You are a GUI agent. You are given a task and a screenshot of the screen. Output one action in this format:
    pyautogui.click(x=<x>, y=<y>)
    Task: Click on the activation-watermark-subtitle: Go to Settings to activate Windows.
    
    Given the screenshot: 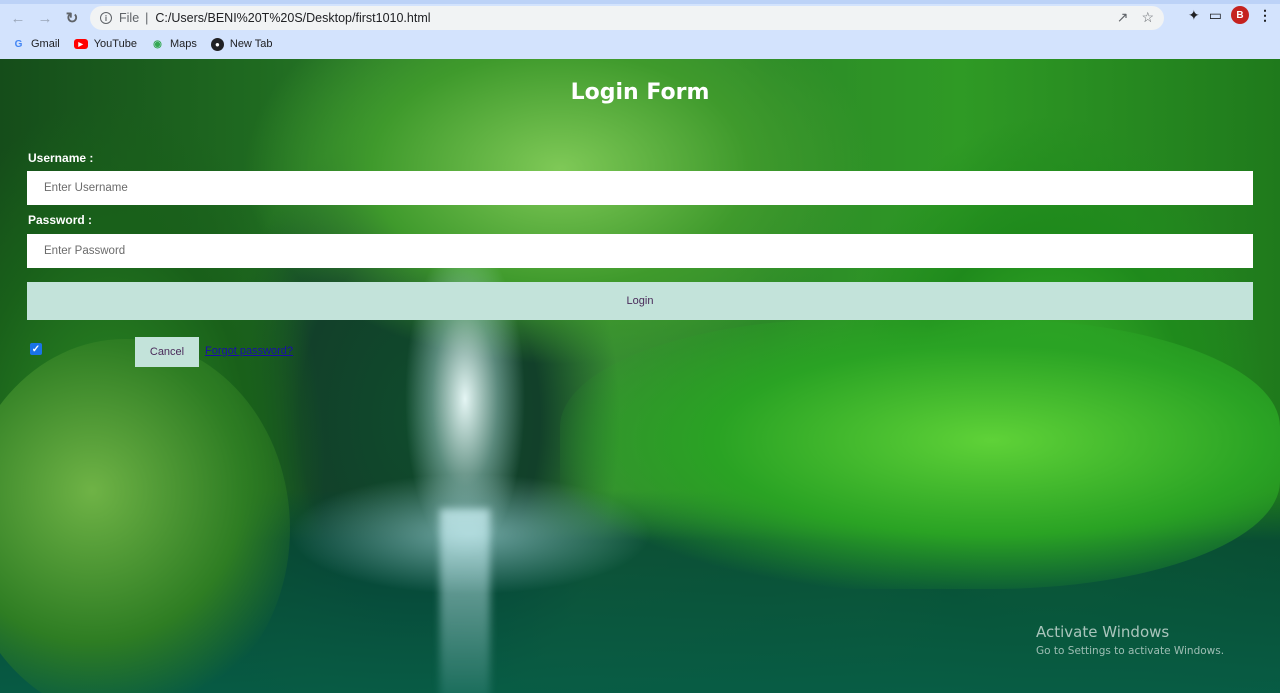 What is the action you would take?
    pyautogui.click(x=1130, y=651)
    